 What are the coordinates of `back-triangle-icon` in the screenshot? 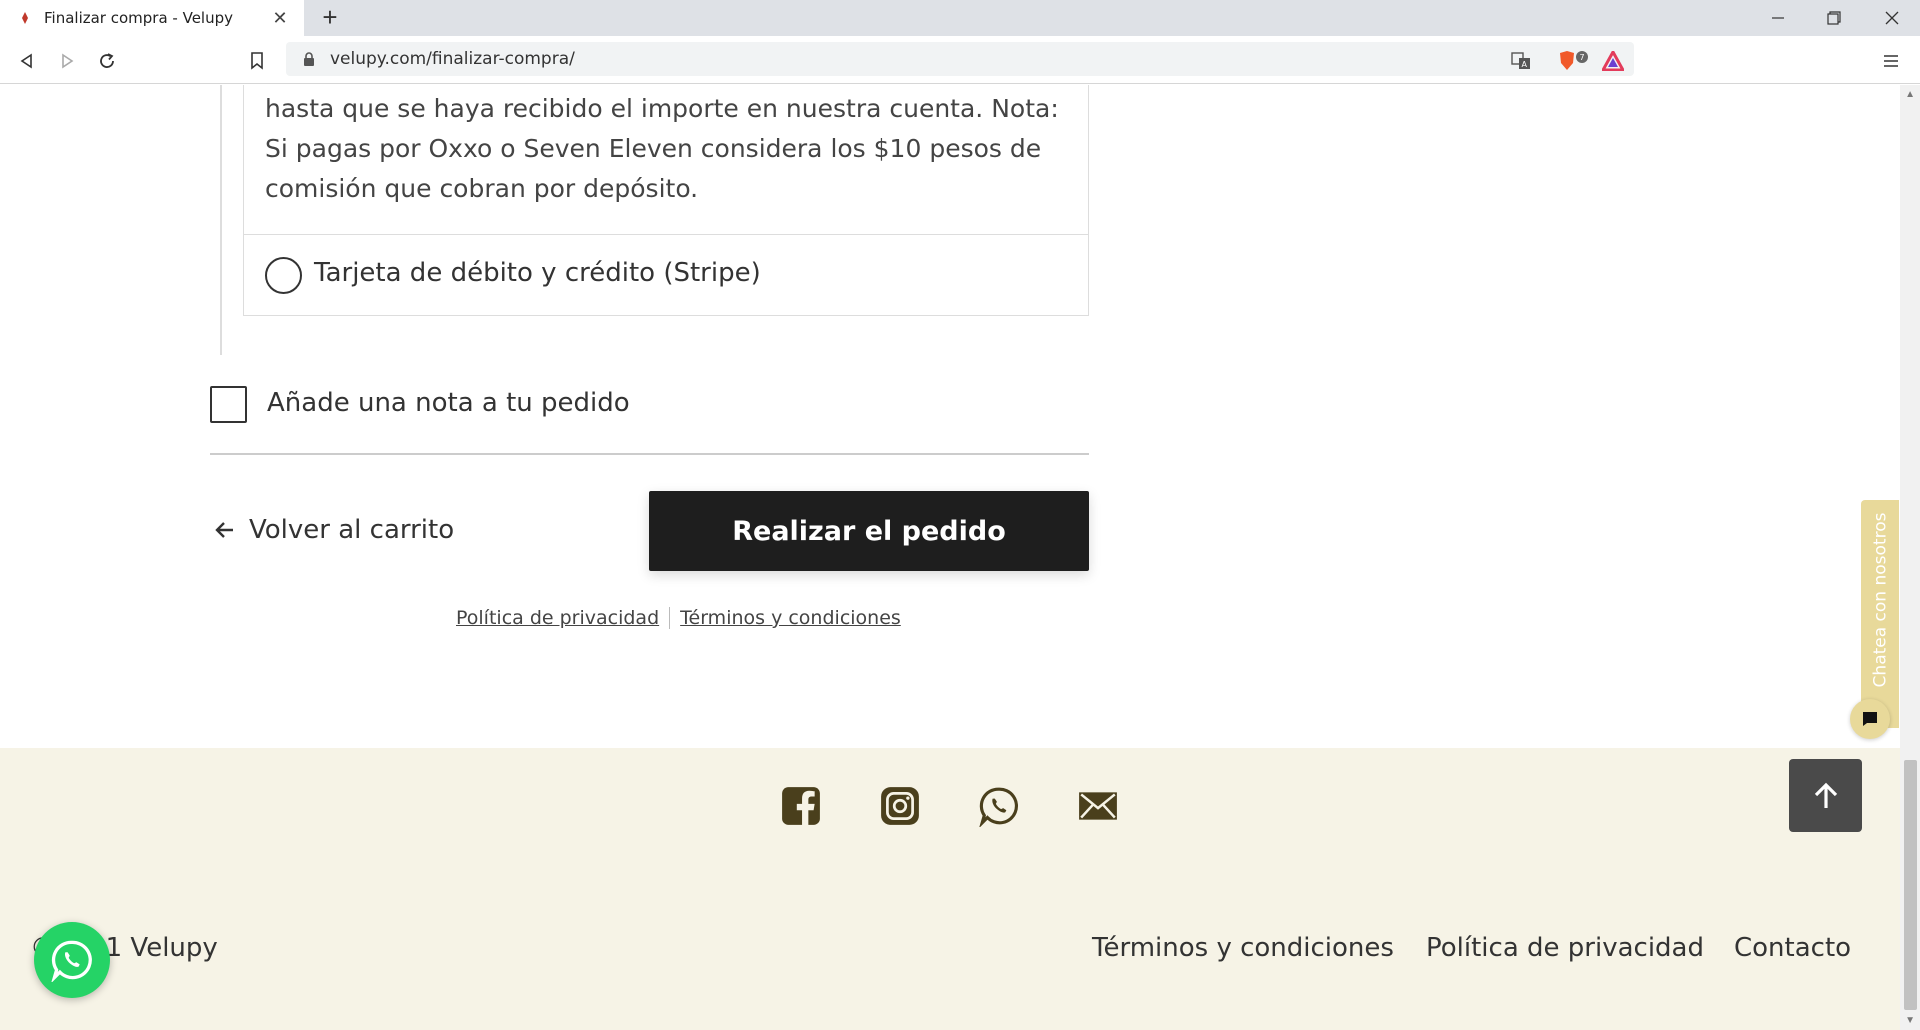 It's located at (26, 61).